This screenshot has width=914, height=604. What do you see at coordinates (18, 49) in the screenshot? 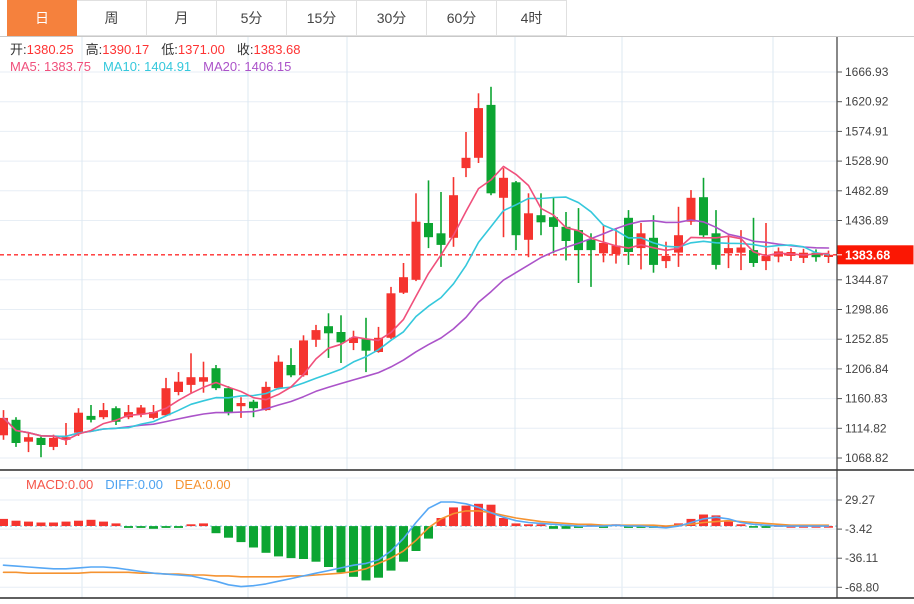
I see `open-label: 开:` at bounding box center [18, 49].